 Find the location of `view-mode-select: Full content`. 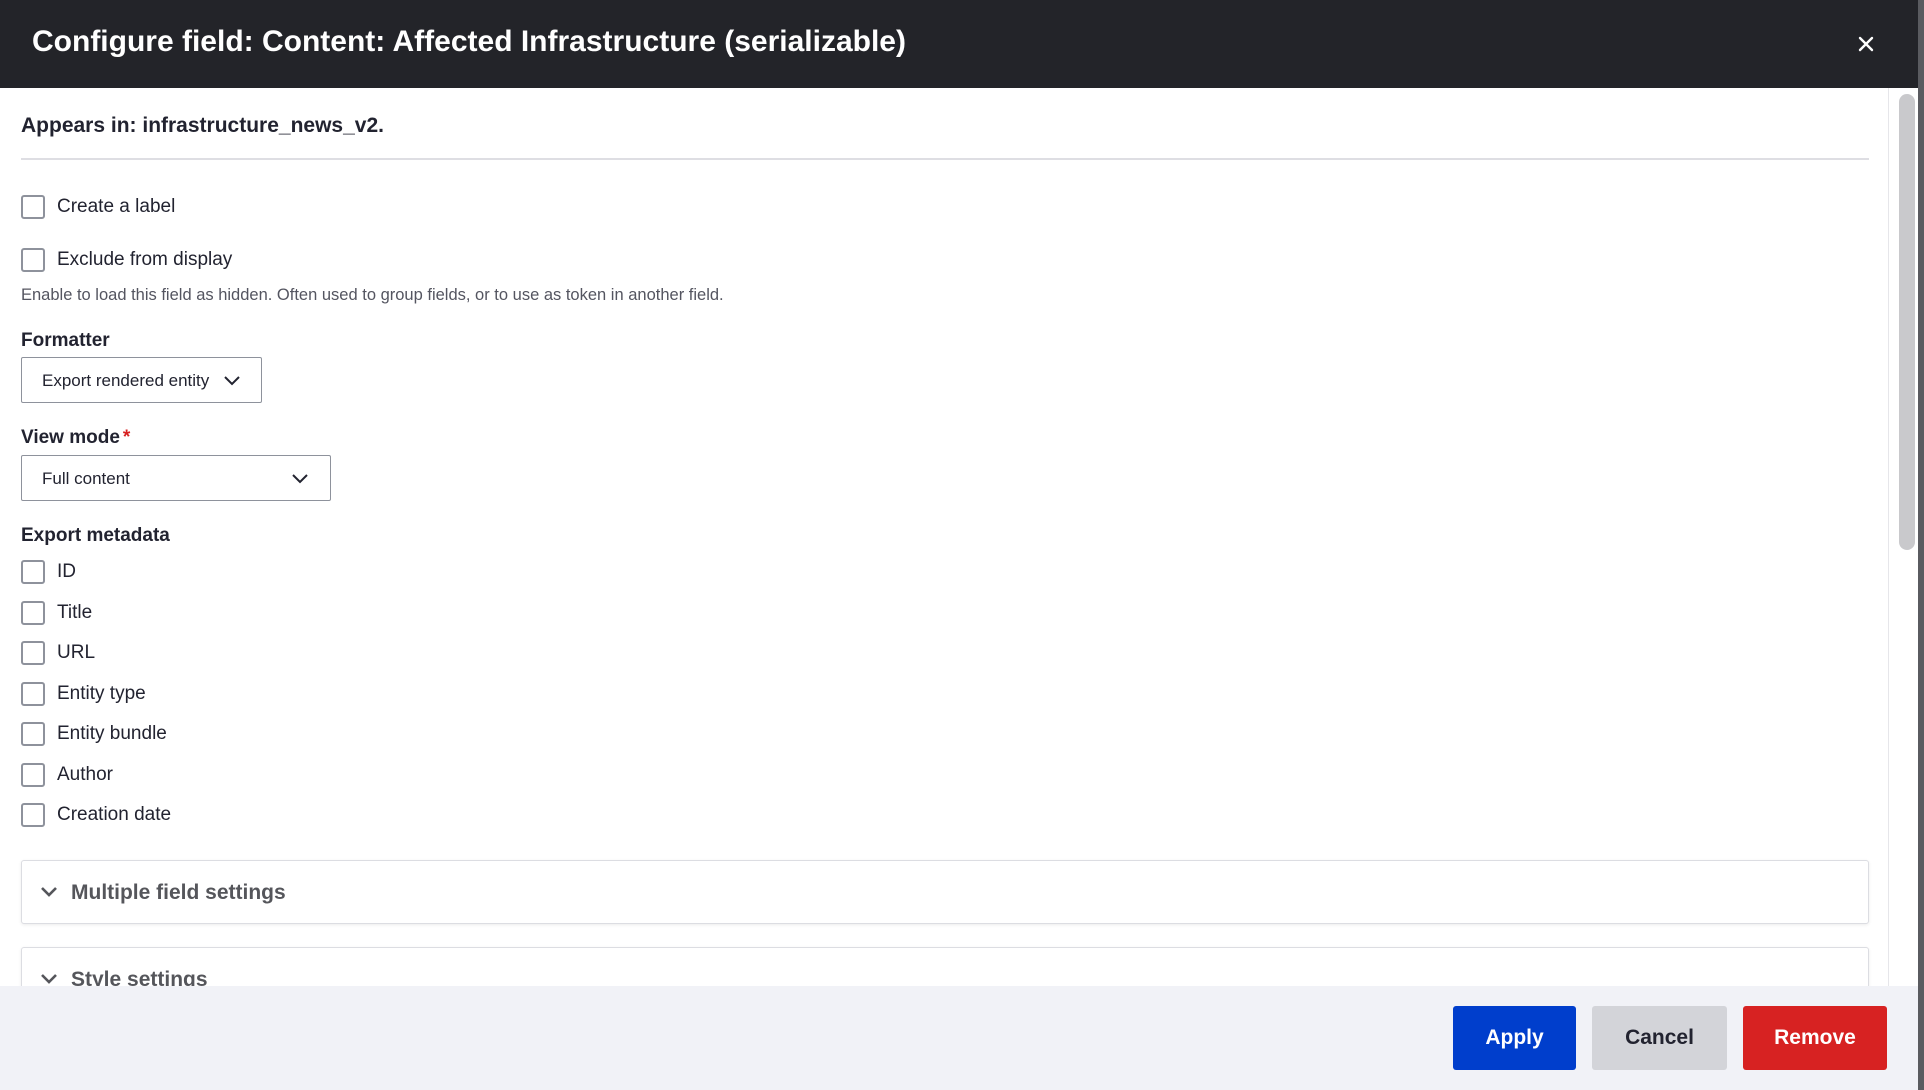

view-mode-select: Full content is located at coordinates (176, 478).